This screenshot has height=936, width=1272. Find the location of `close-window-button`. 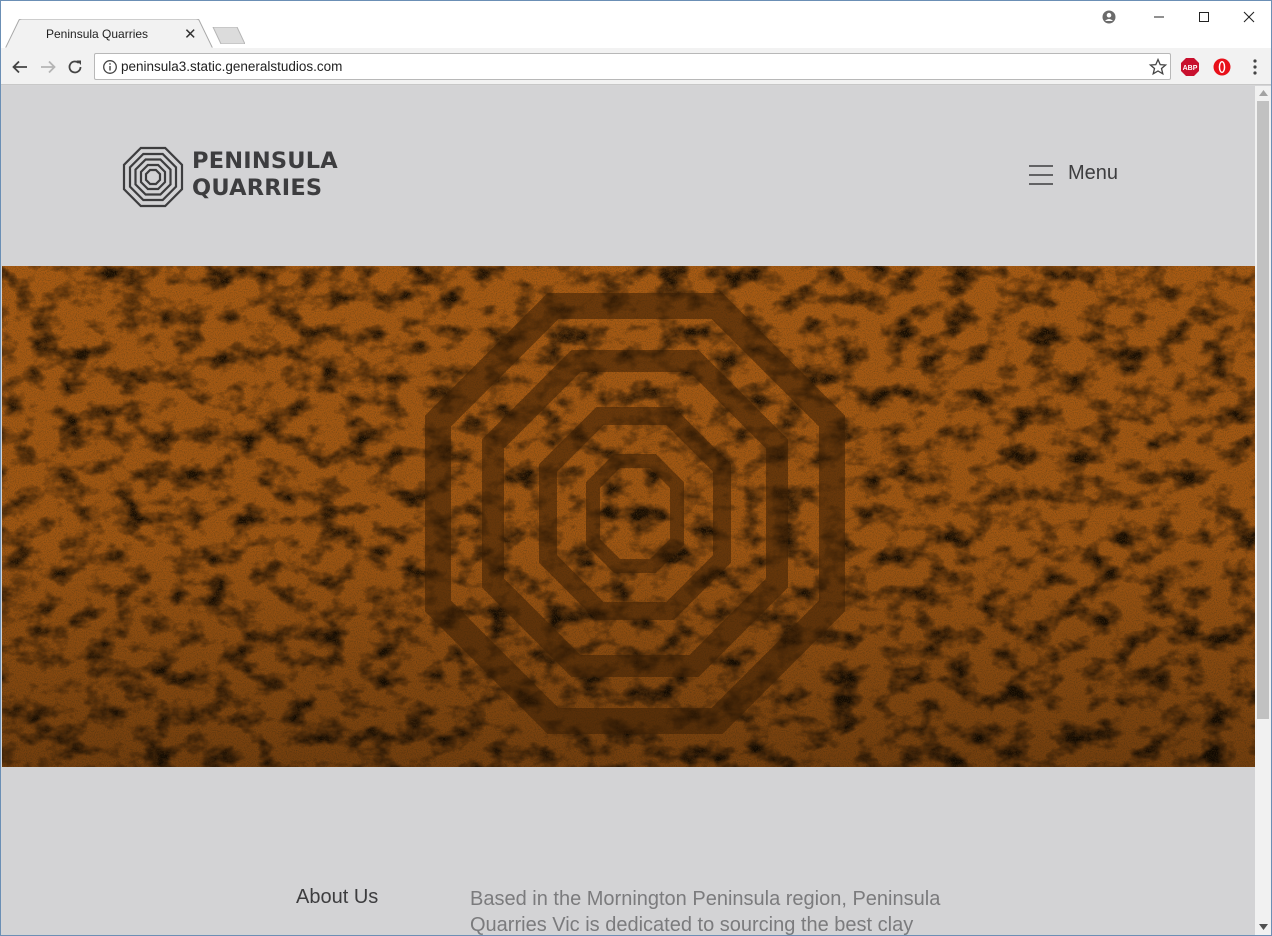

close-window-button is located at coordinates (1248, 17).